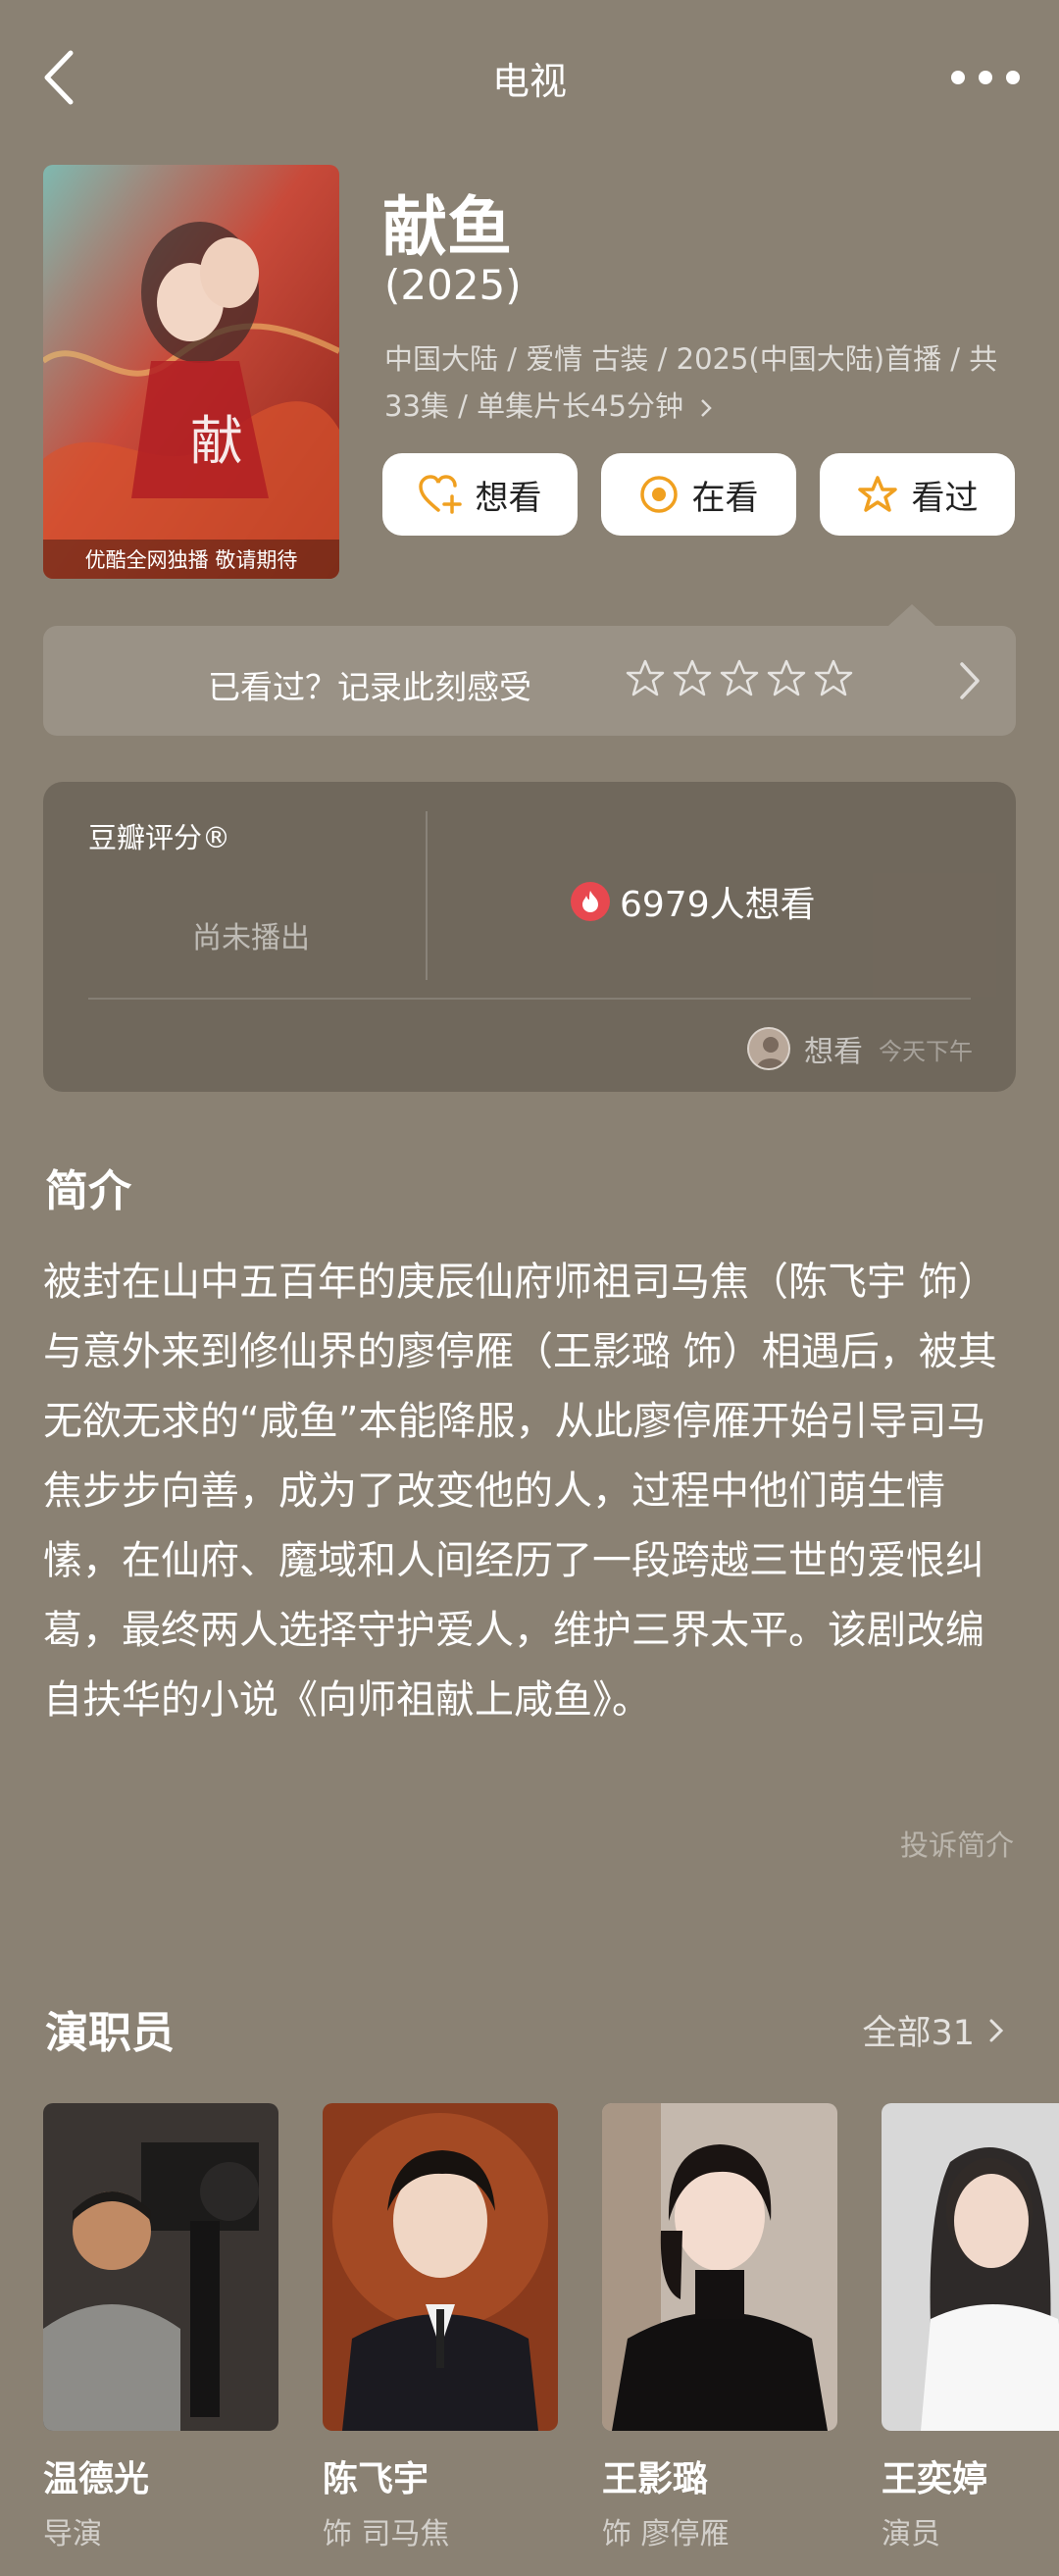  What do you see at coordinates (529, 81) in the screenshot?
I see `page-title: 电视` at bounding box center [529, 81].